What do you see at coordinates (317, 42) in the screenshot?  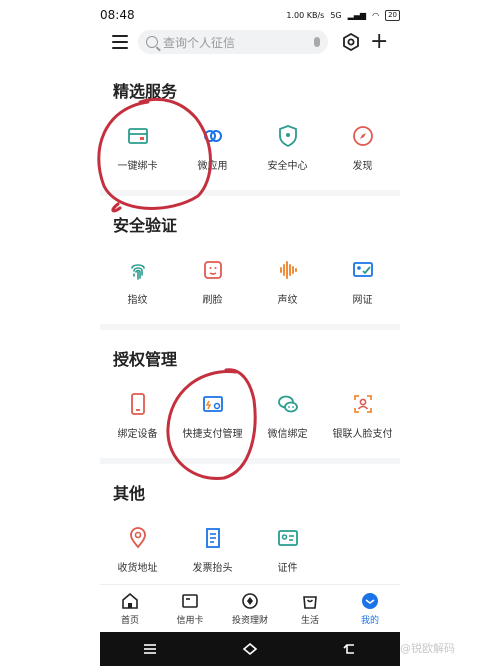 I see `mic-icon` at bounding box center [317, 42].